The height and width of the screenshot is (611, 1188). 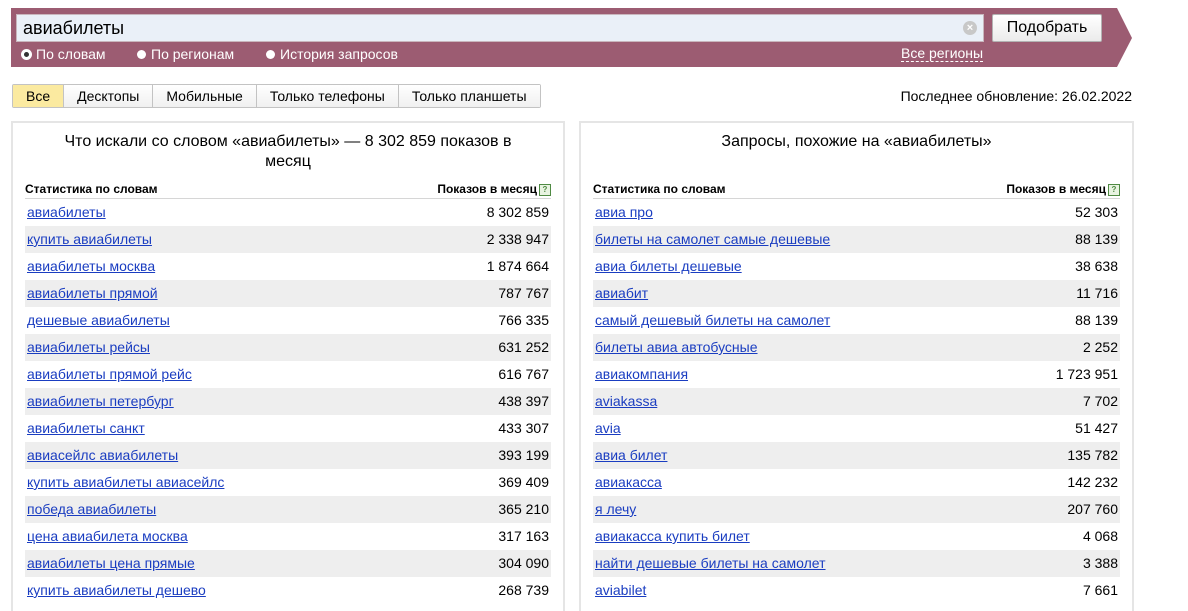 I want to click on phrase-link: авиабилеты цена прямые, so click(x=111, y=563).